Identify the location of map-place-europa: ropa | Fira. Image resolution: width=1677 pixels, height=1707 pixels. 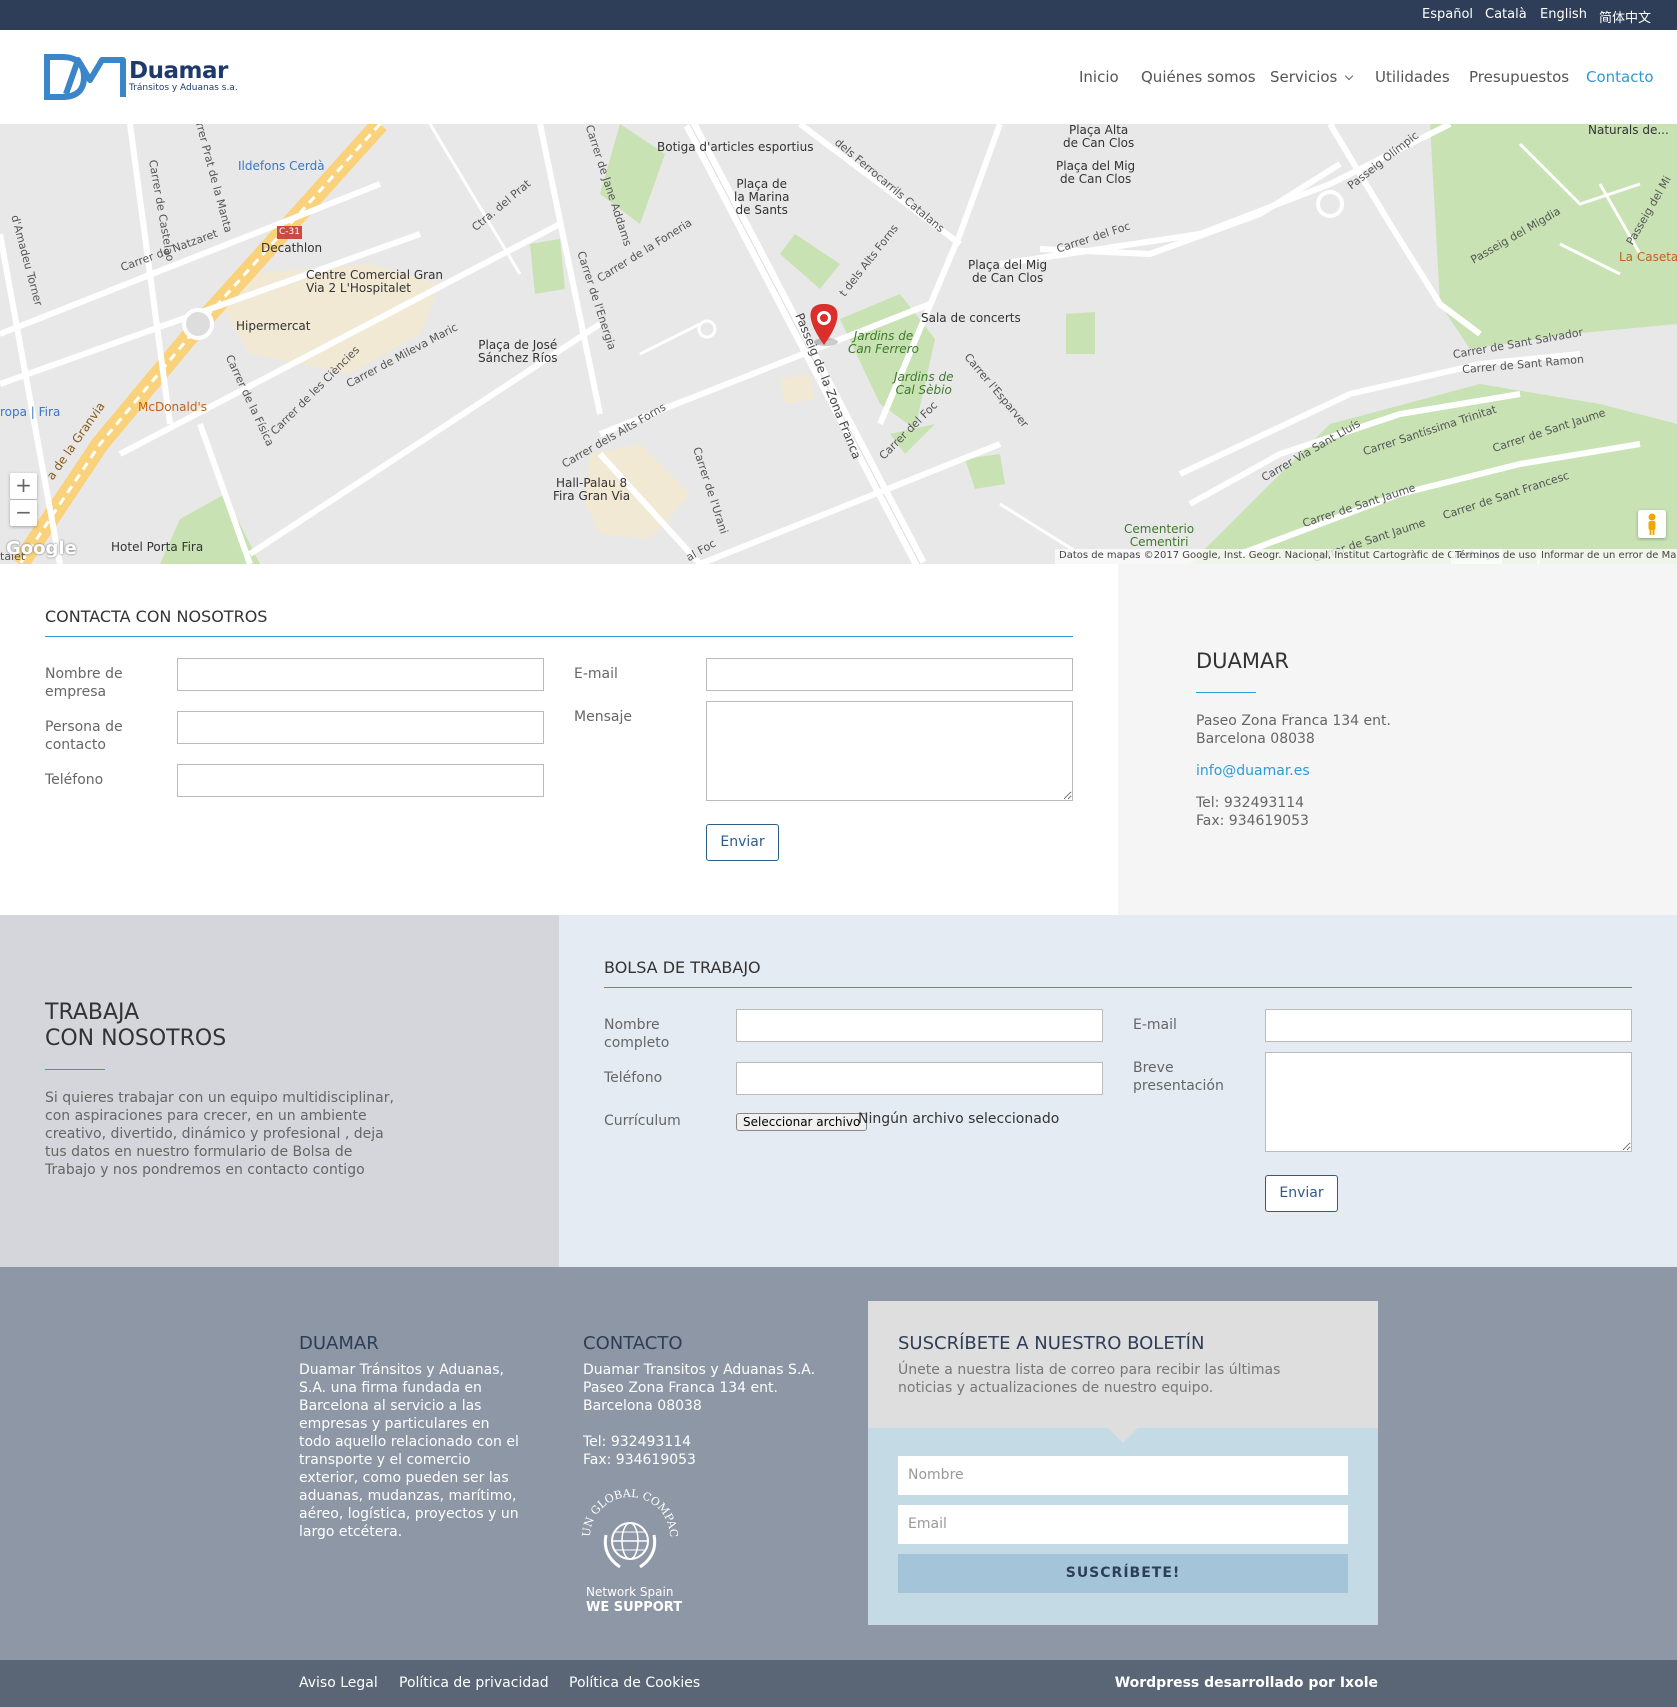
(30, 412).